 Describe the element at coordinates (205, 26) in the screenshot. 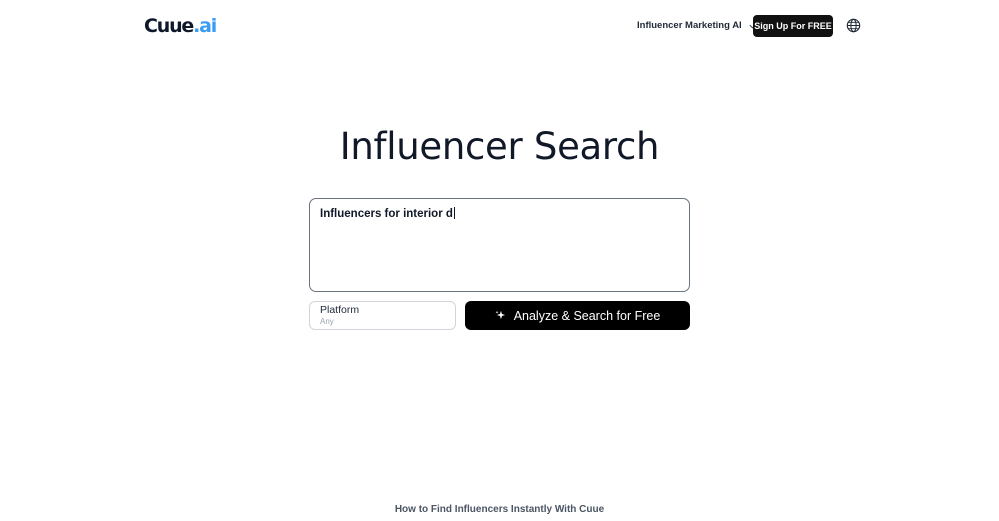

I see `logo-accent: .ai` at that location.